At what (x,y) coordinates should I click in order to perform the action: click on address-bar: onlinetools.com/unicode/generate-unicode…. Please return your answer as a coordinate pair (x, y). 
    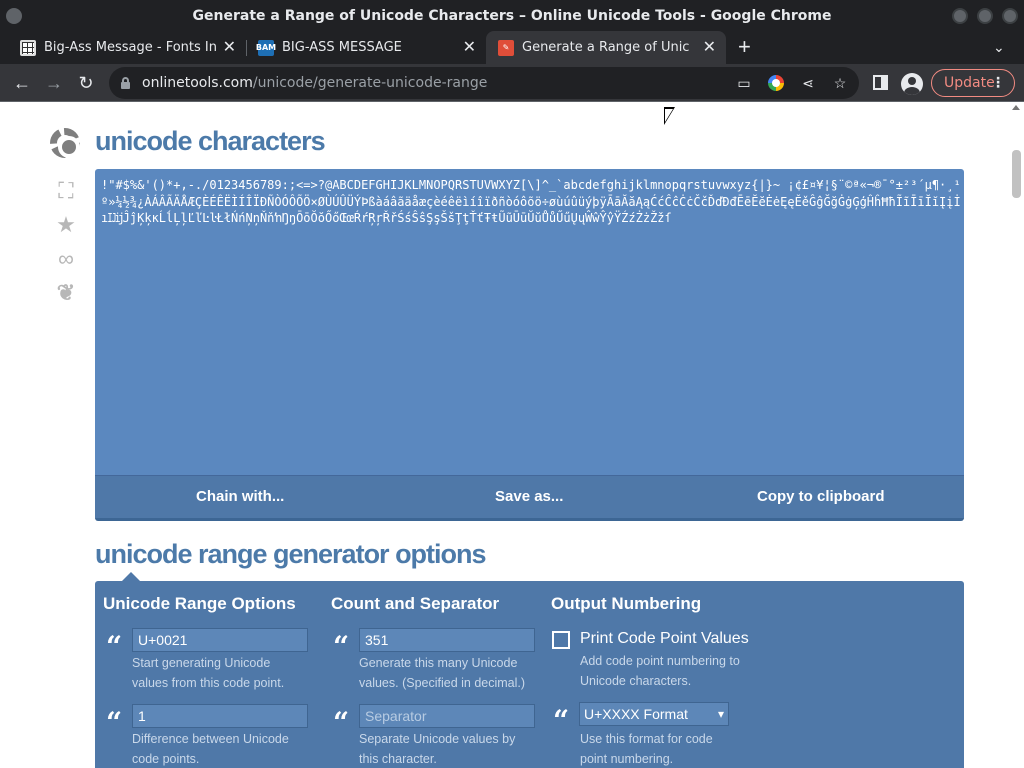
    Looking at the image, I should click on (484, 83).